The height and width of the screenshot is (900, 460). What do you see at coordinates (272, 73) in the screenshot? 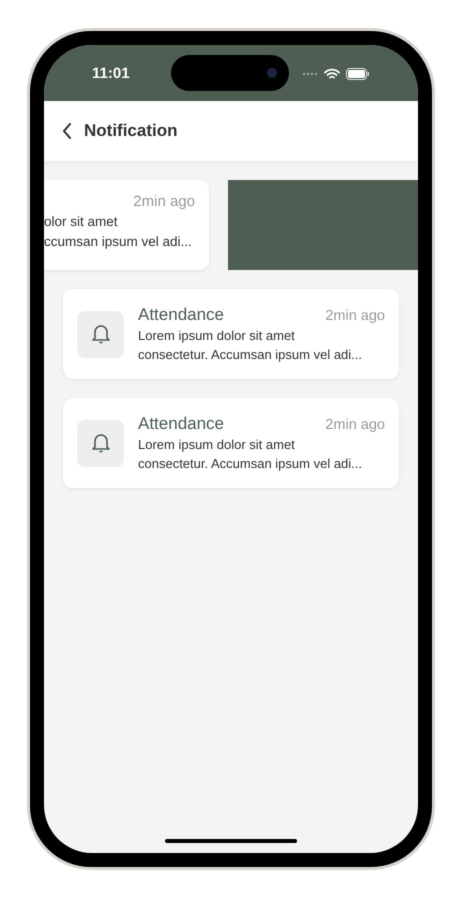
I see `camera-icon` at bounding box center [272, 73].